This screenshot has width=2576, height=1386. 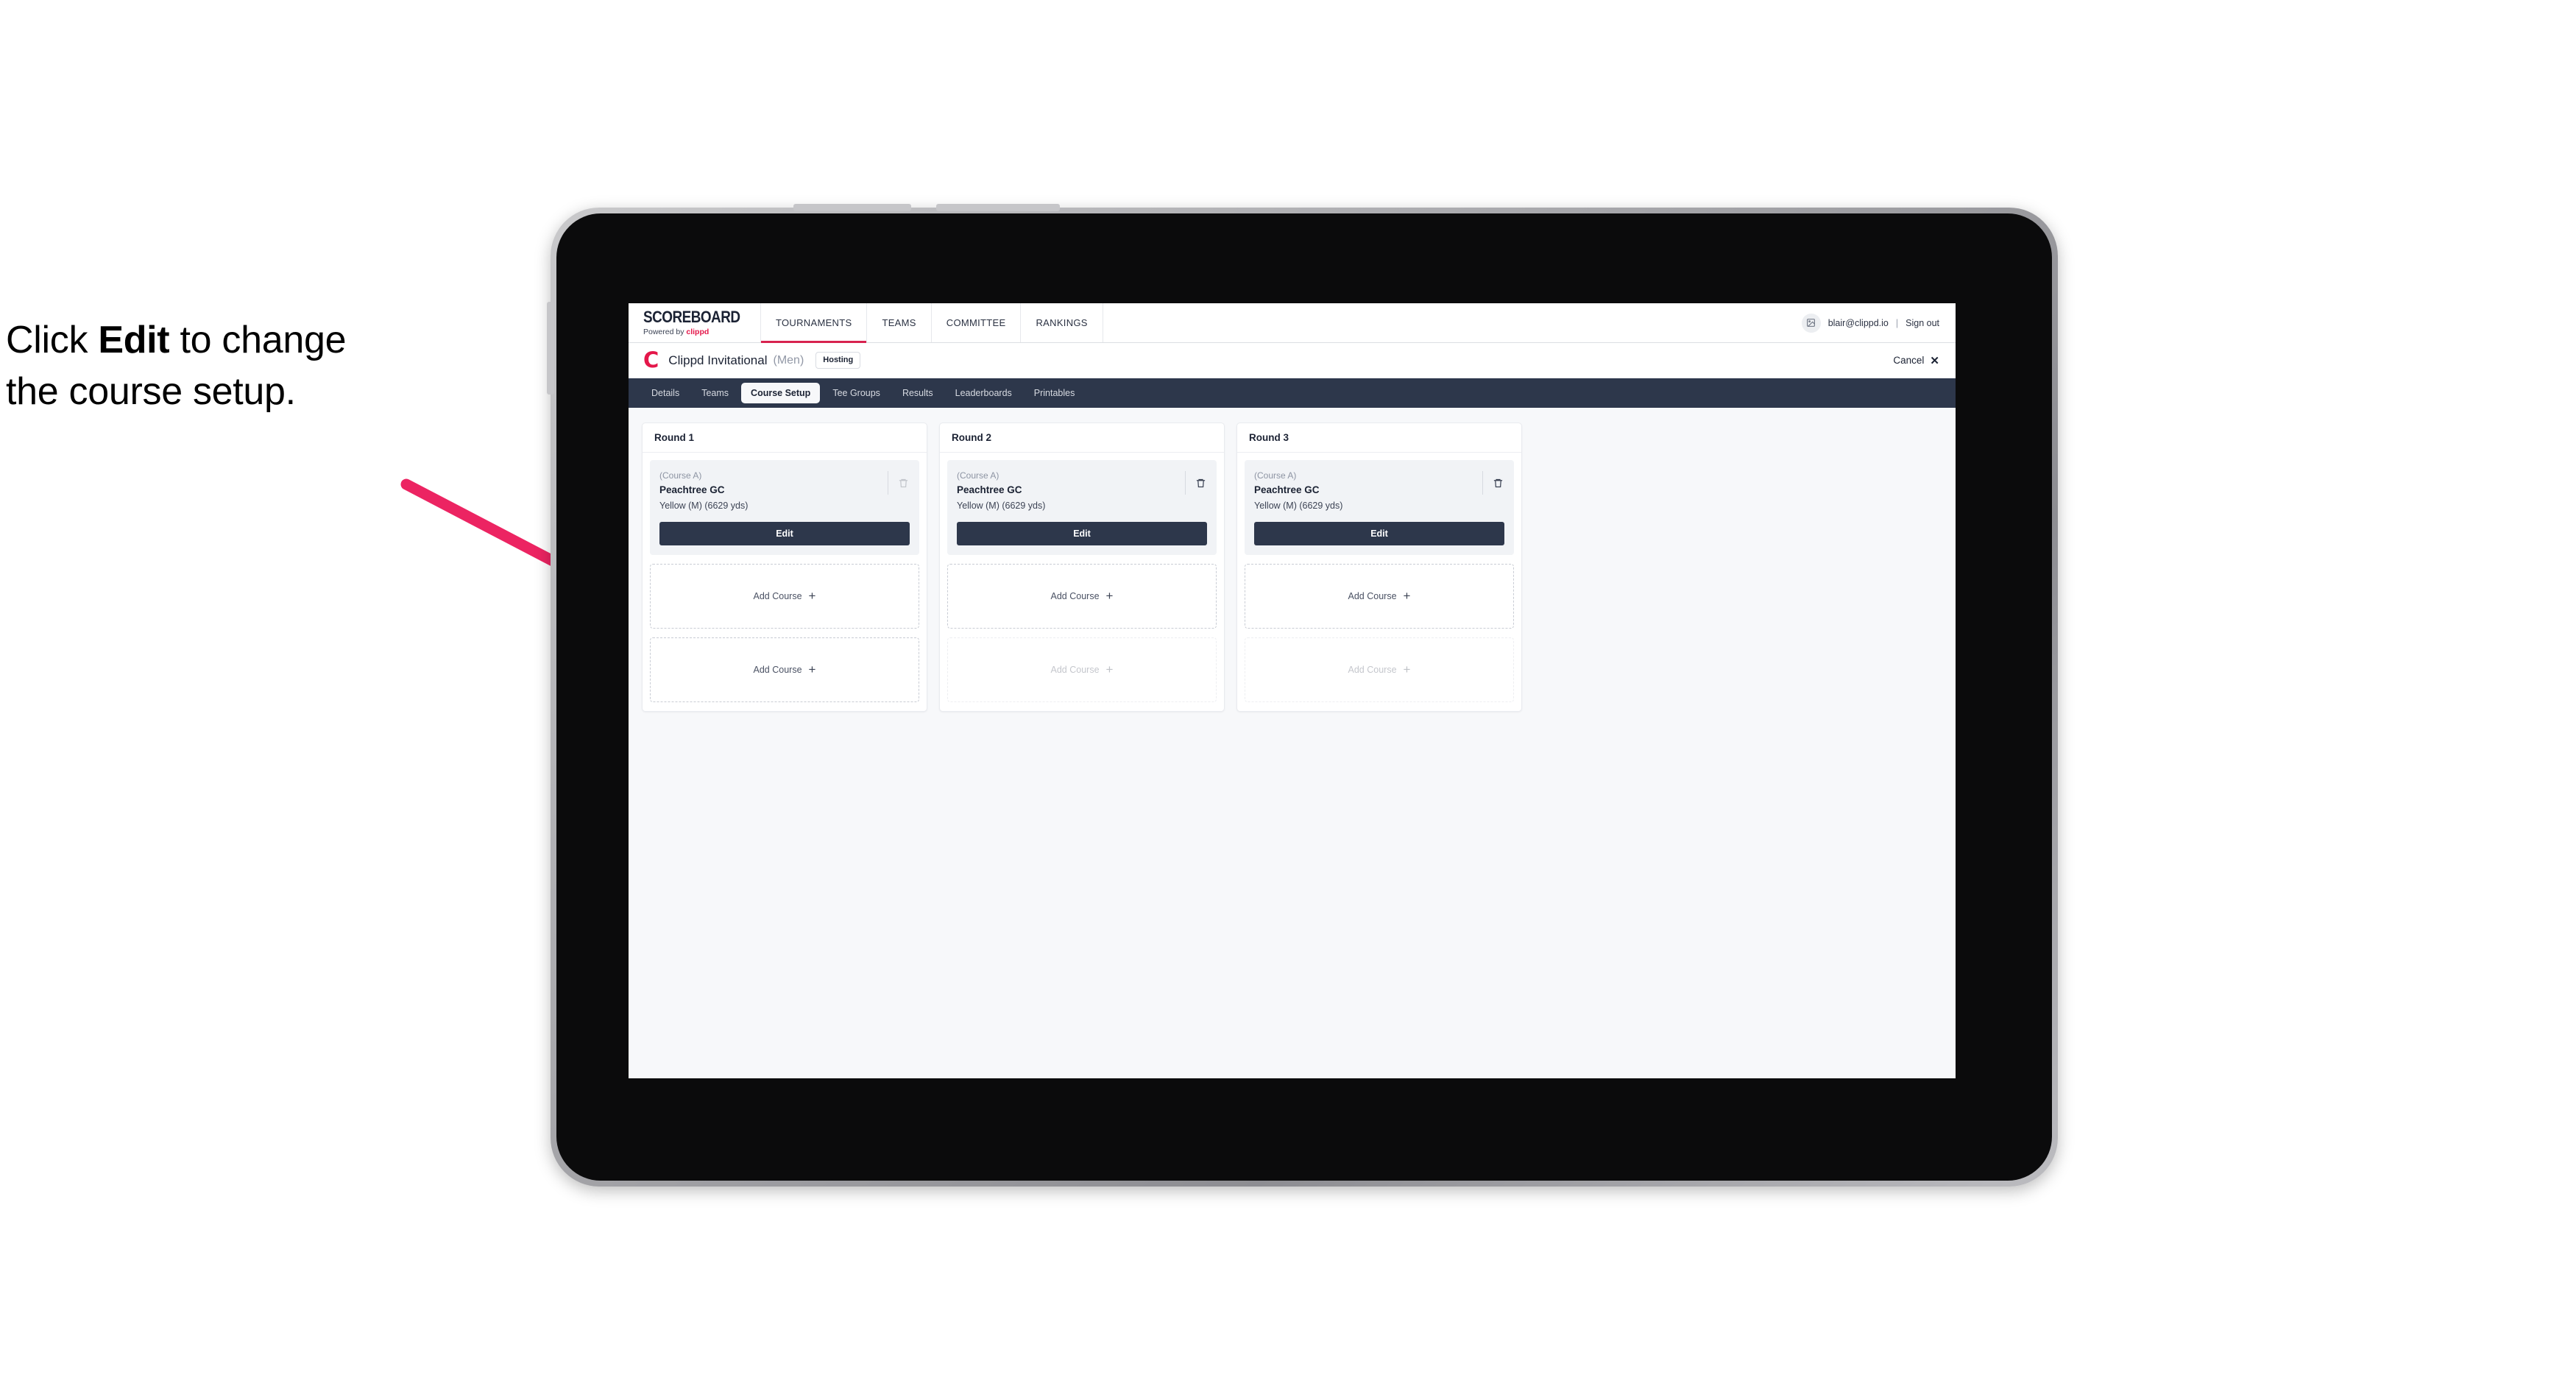 I want to click on brand-subtitle: Powered by clippd, so click(x=701, y=332).